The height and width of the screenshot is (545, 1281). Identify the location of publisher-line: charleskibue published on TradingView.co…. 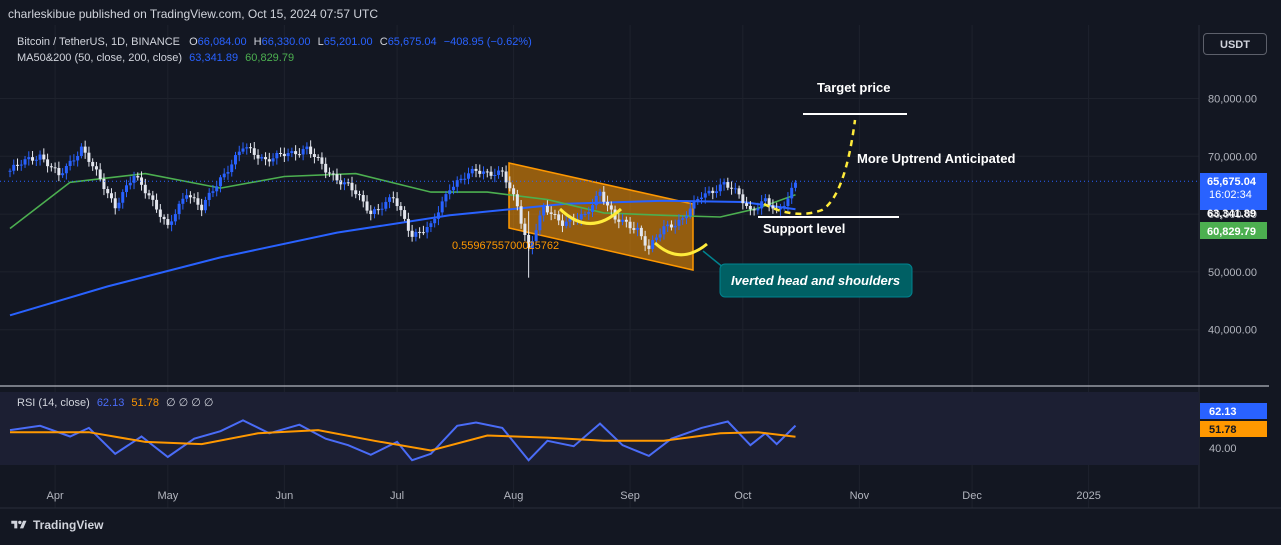
(193, 14).